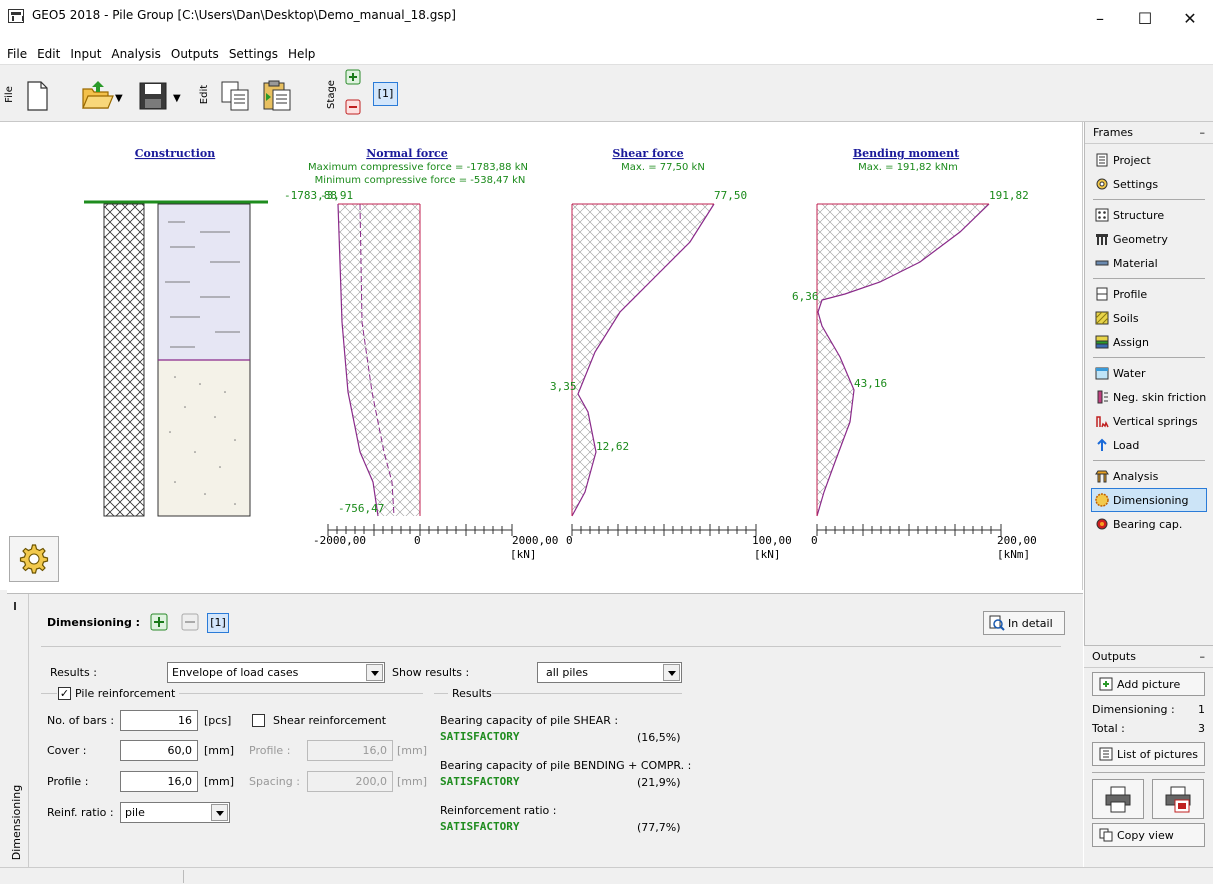 Image resolution: width=1213 pixels, height=884 pixels. Describe the element at coordinates (1102, 422) in the screenshot. I see `vertical-springs-icon` at that location.